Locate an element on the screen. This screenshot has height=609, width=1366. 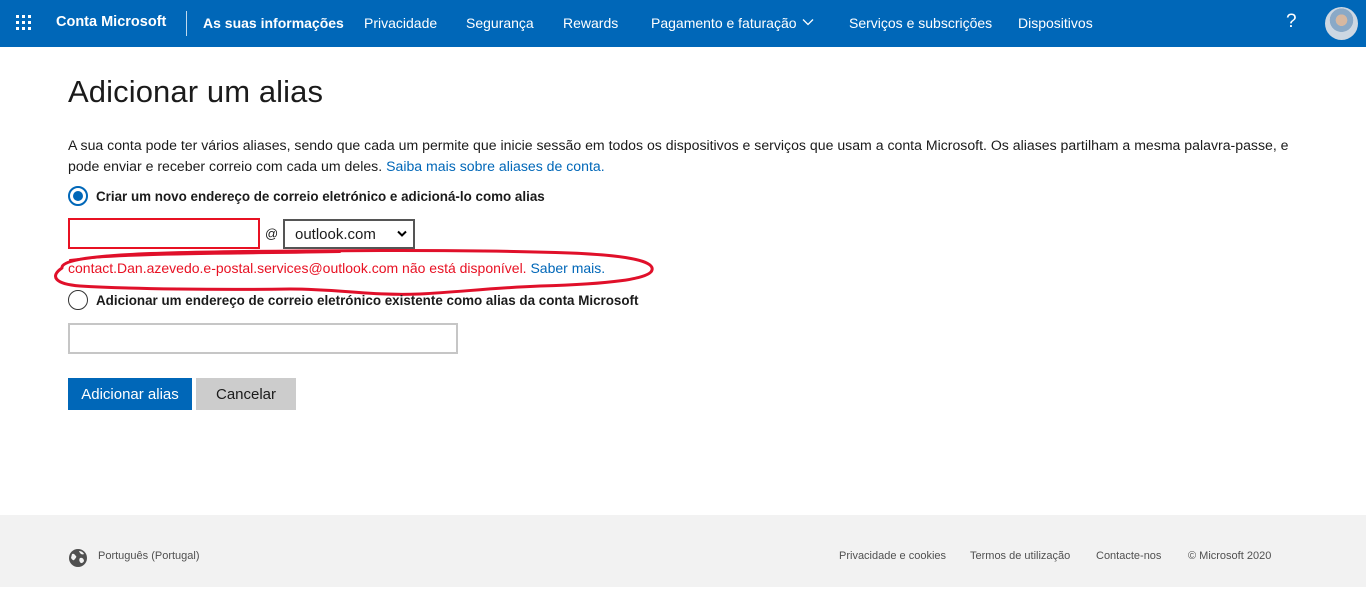
radio-new-email is located at coordinates (78, 196).